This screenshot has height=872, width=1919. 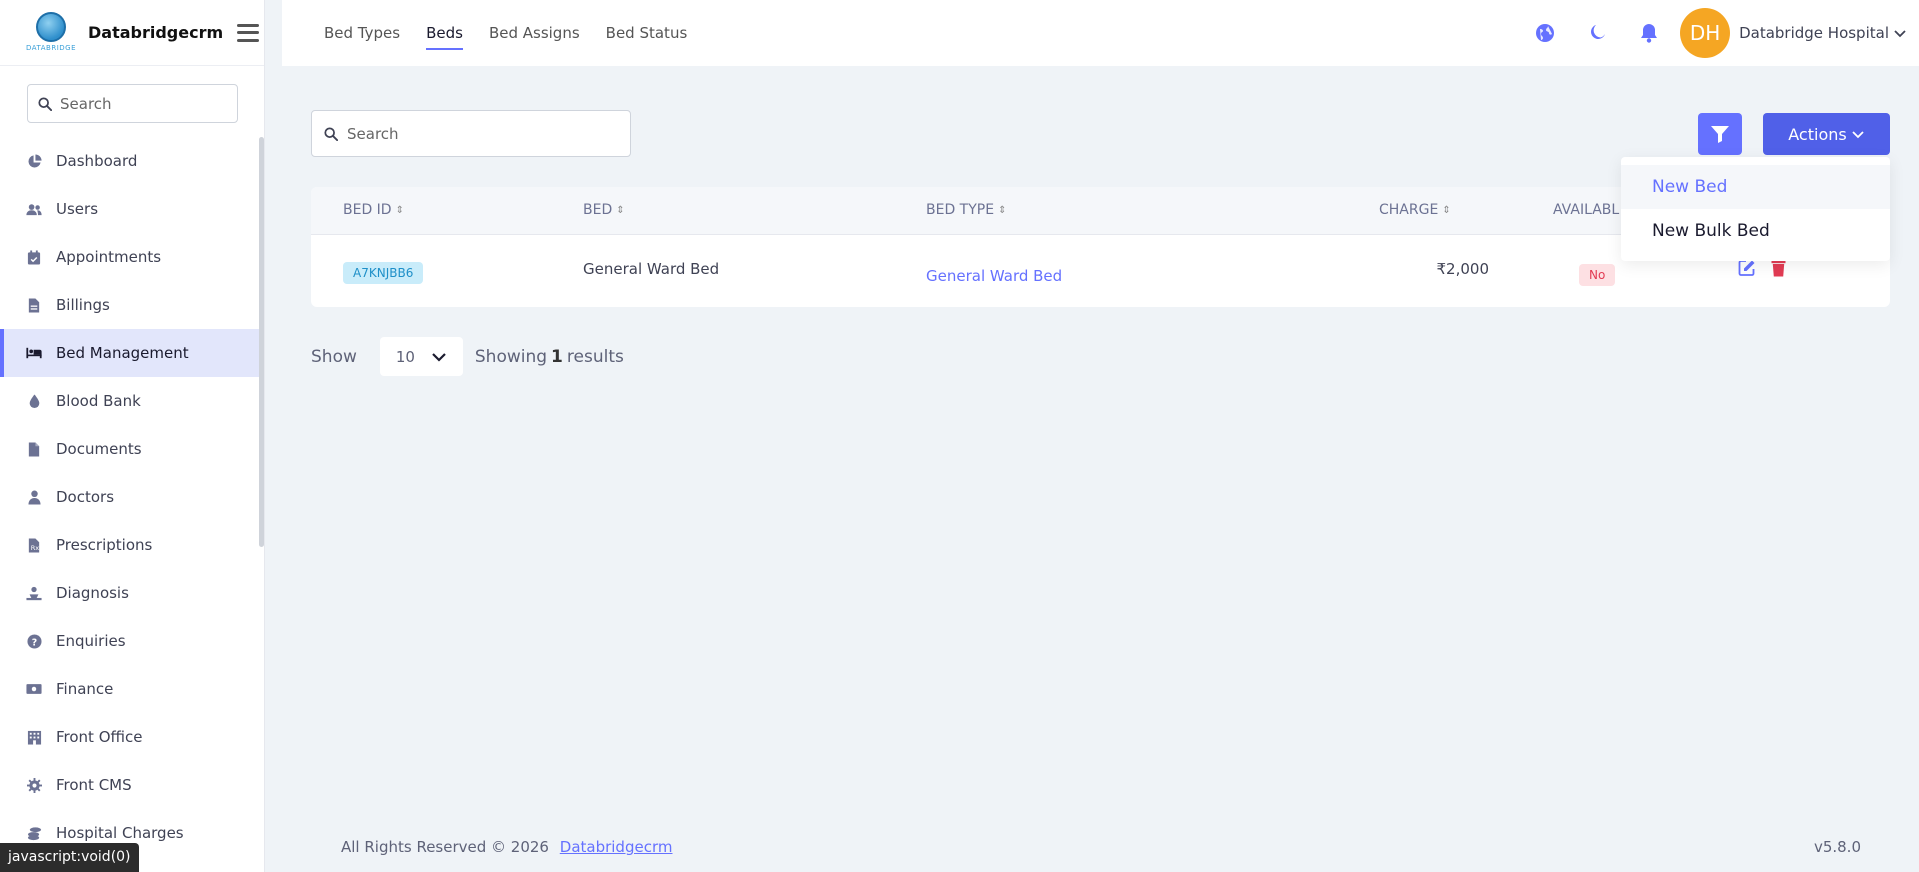 I want to click on sidebar-item-label: Appointments, so click(x=109, y=257).